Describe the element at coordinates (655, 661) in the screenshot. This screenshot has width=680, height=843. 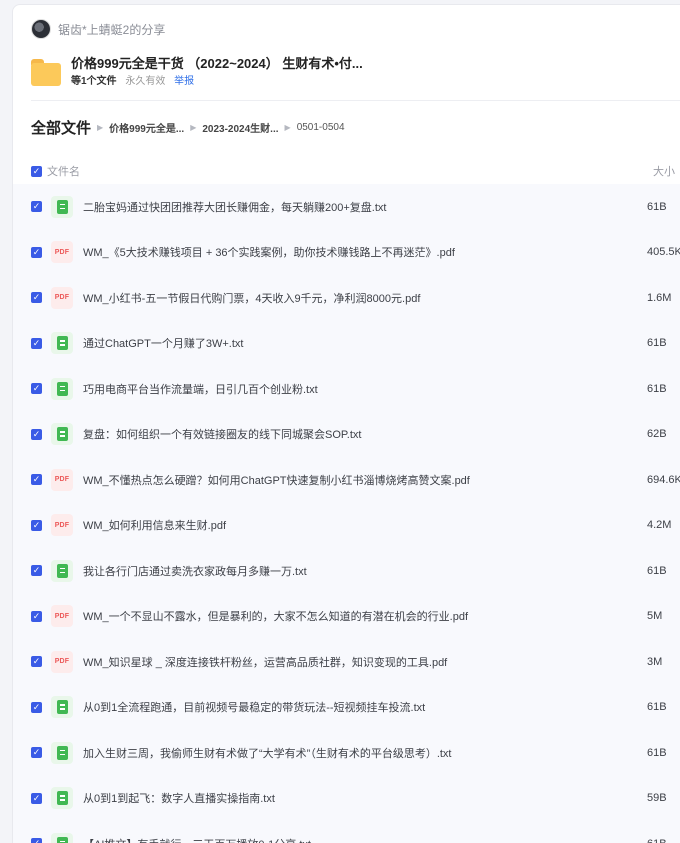
I see `file-size: 3M` at that location.